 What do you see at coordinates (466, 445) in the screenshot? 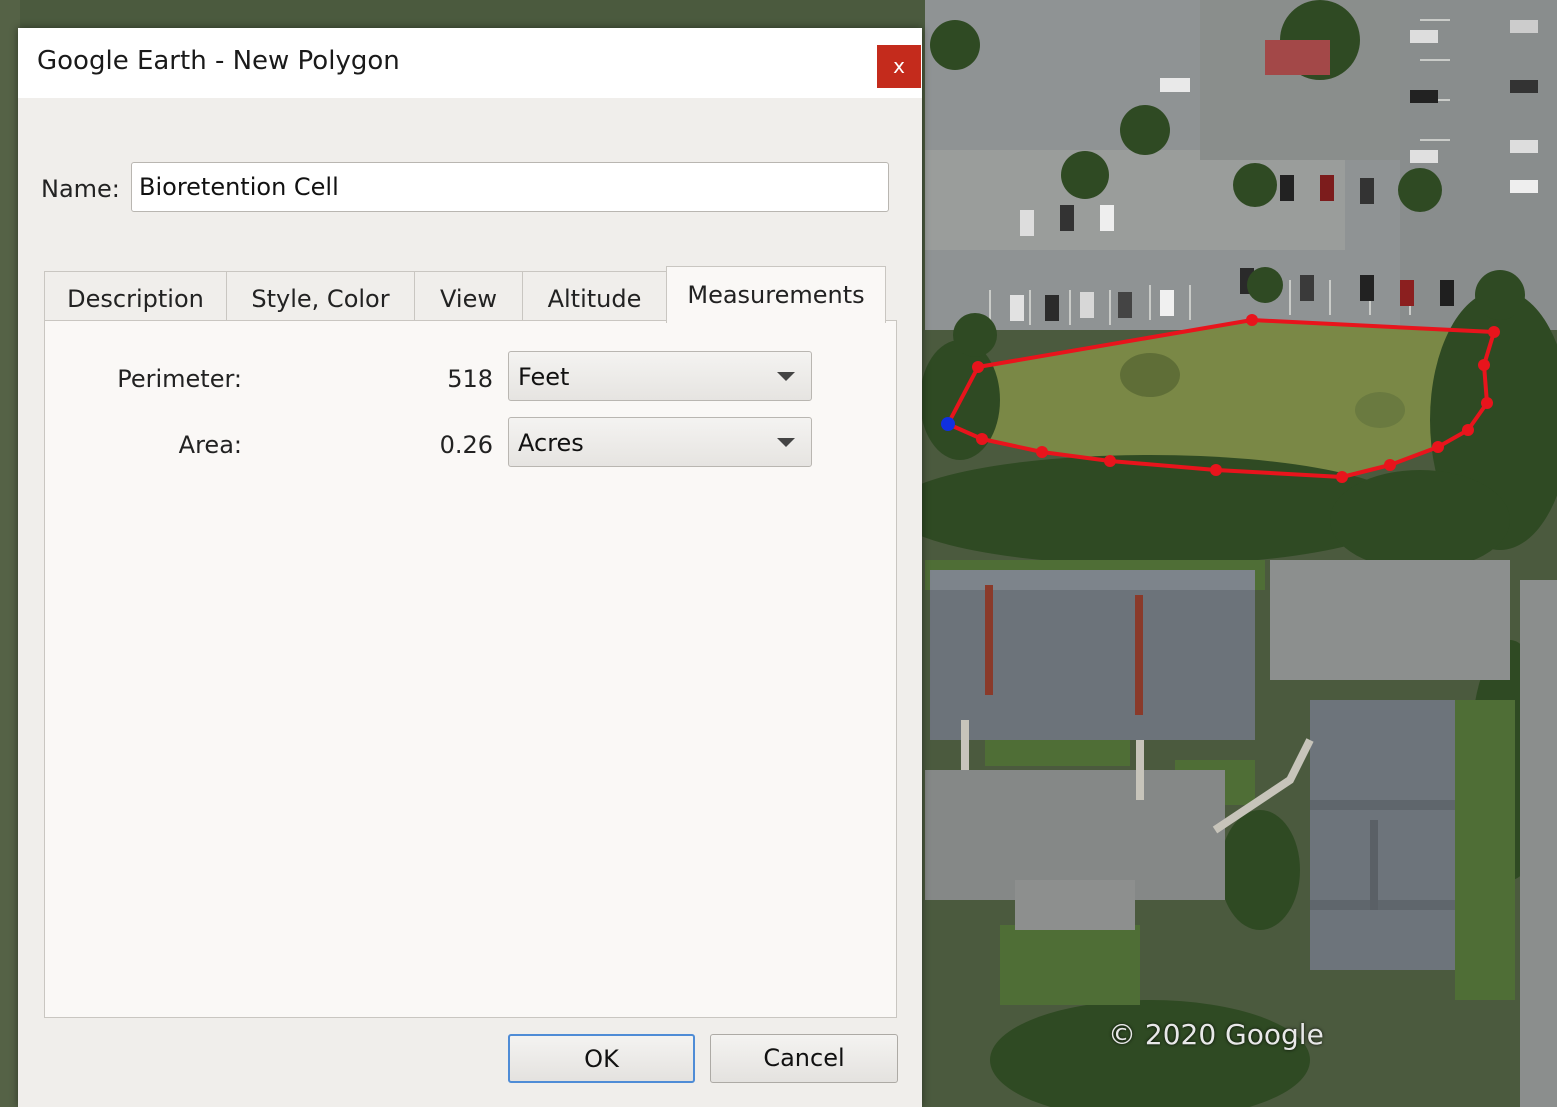
I see `area-value: 0.26` at bounding box center [466, 445].